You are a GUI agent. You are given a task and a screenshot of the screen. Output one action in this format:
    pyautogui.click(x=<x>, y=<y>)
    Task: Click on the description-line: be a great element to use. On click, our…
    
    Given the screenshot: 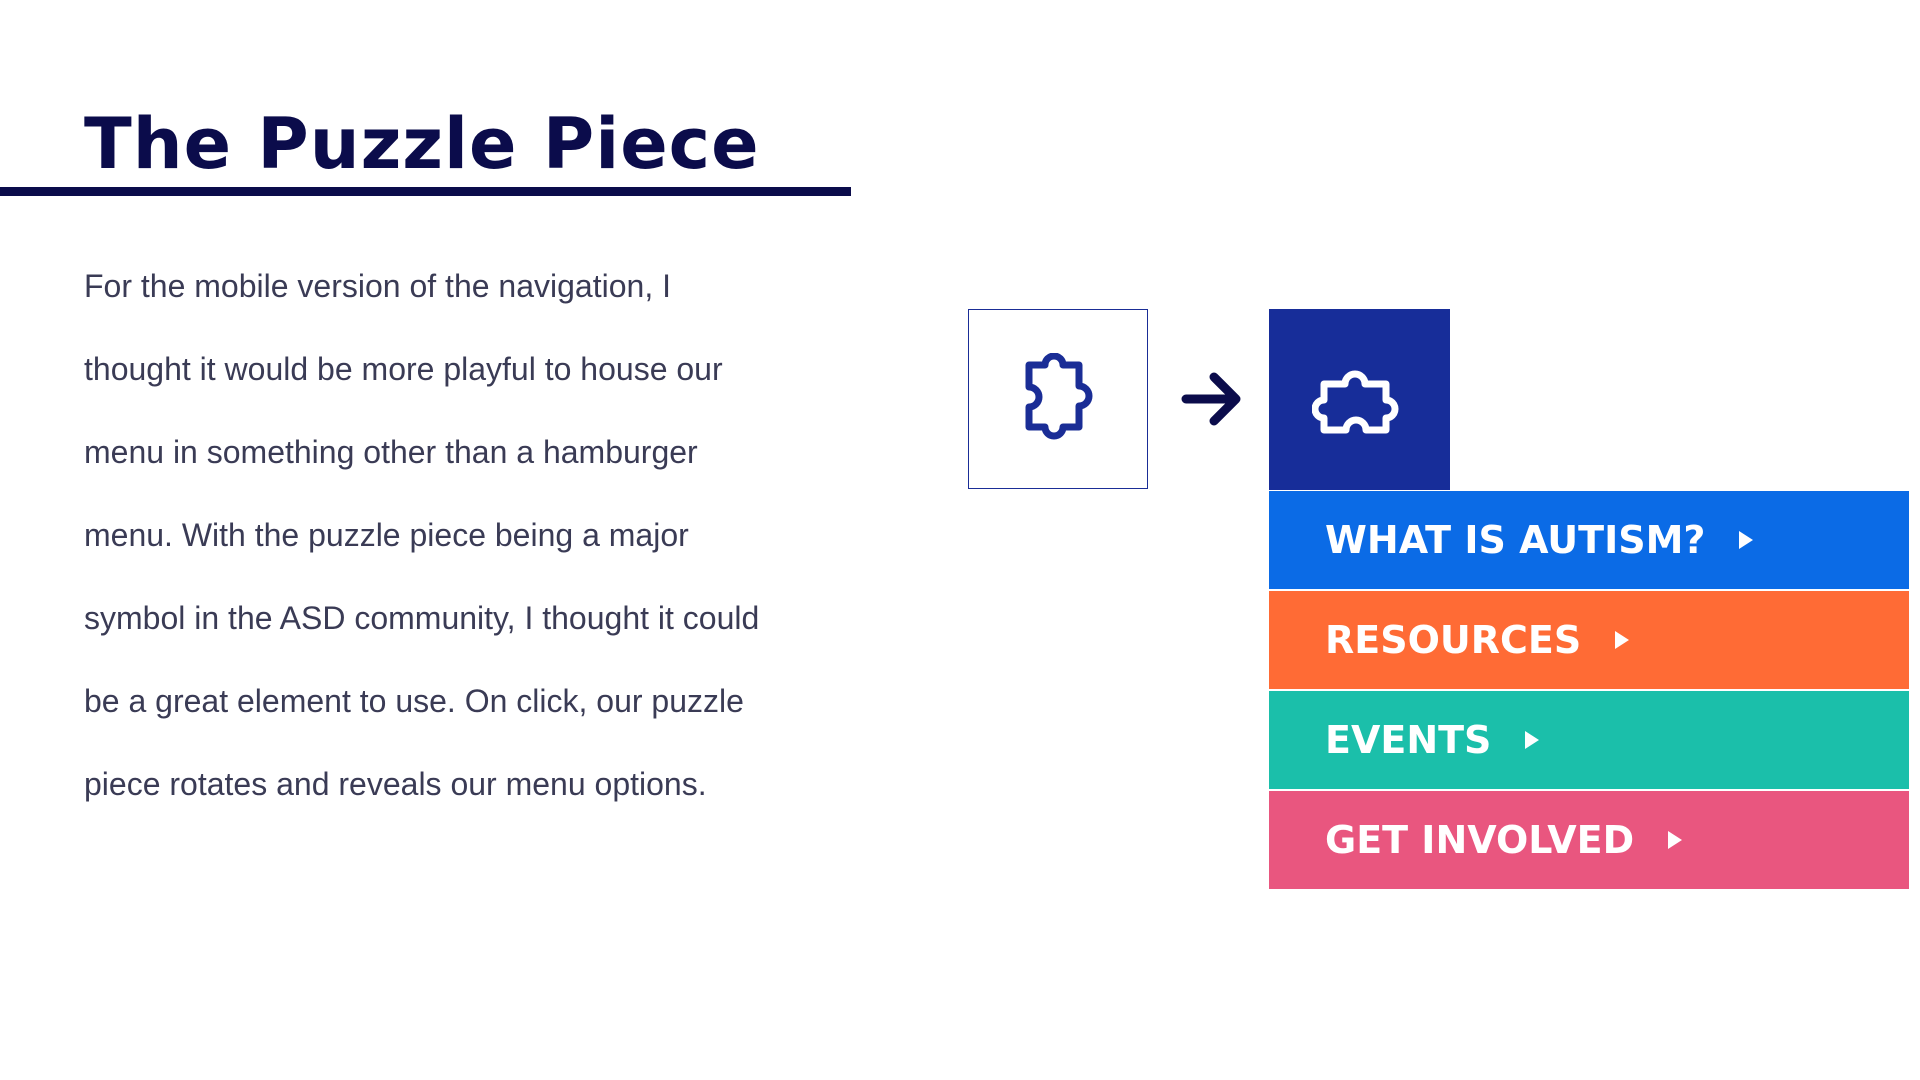 What is the action you would take?
    pyautogui.click(x=414, y=701)
    